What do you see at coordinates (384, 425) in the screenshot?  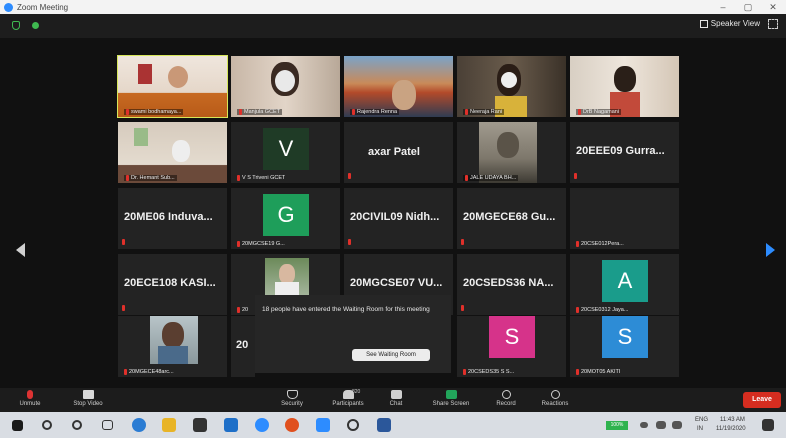 I see `word-icon` at bounding box center [384, 425].